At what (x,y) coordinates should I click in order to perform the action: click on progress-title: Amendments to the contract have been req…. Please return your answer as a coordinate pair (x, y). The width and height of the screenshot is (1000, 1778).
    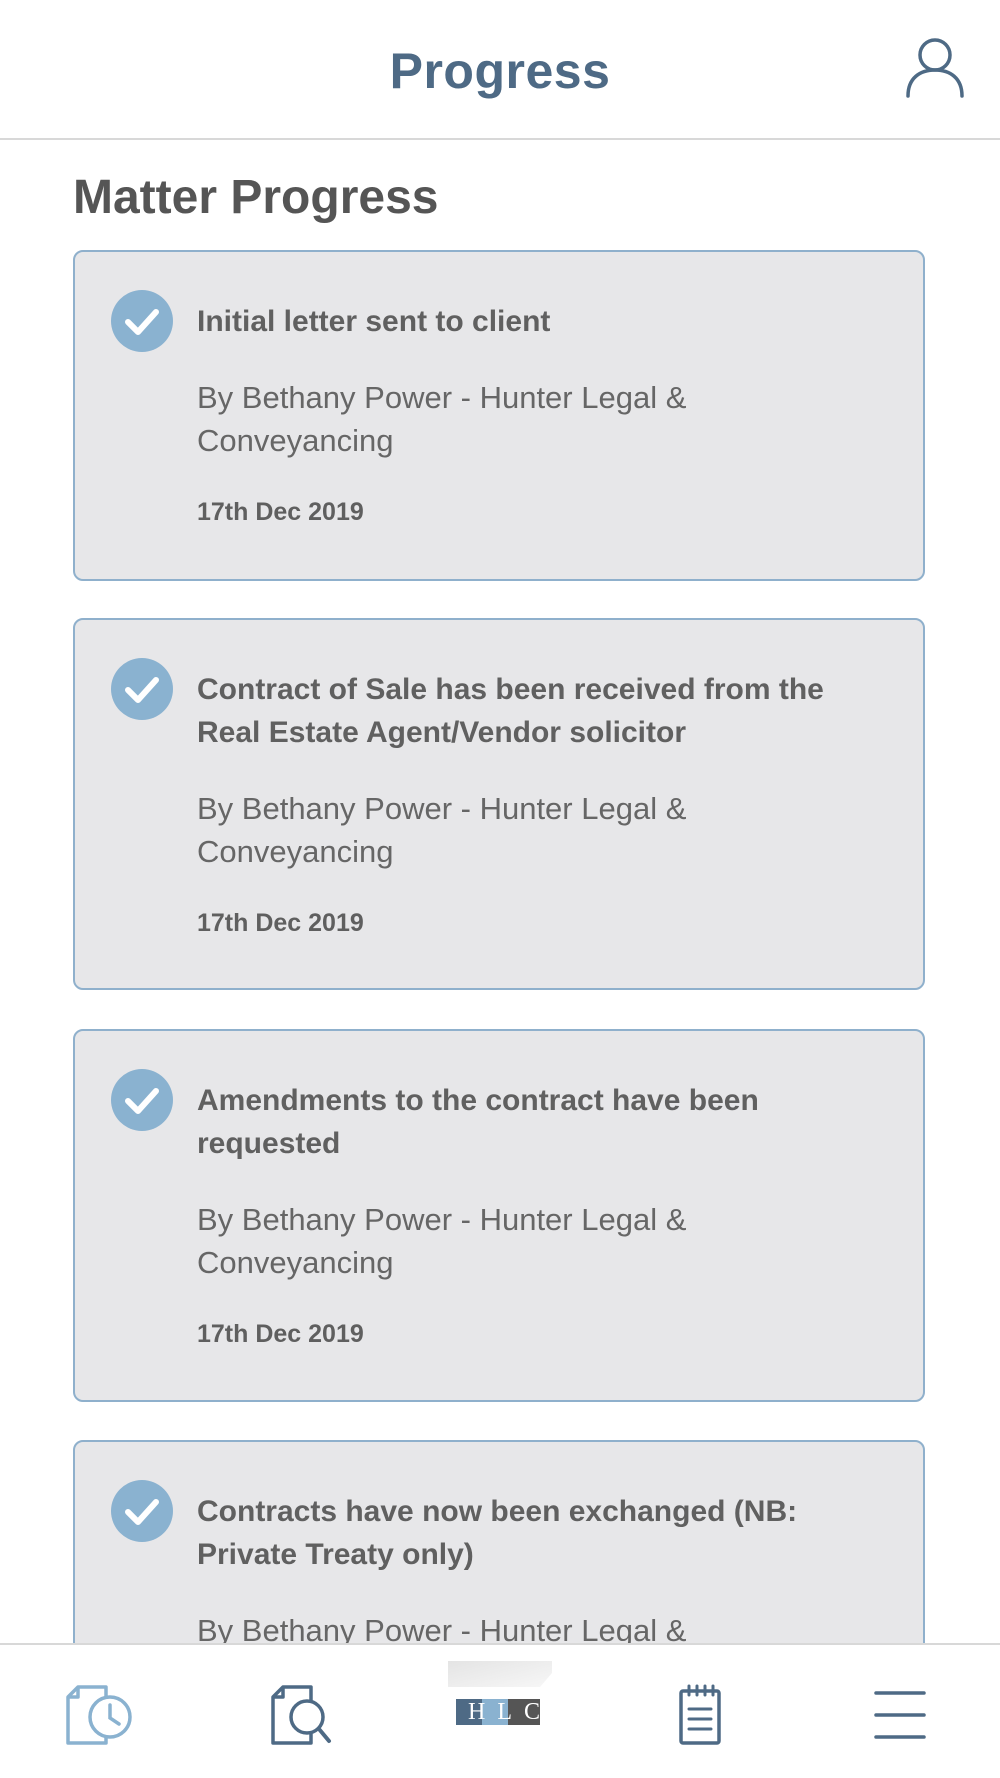
    Looking at the image, I should click on (478, 1122).